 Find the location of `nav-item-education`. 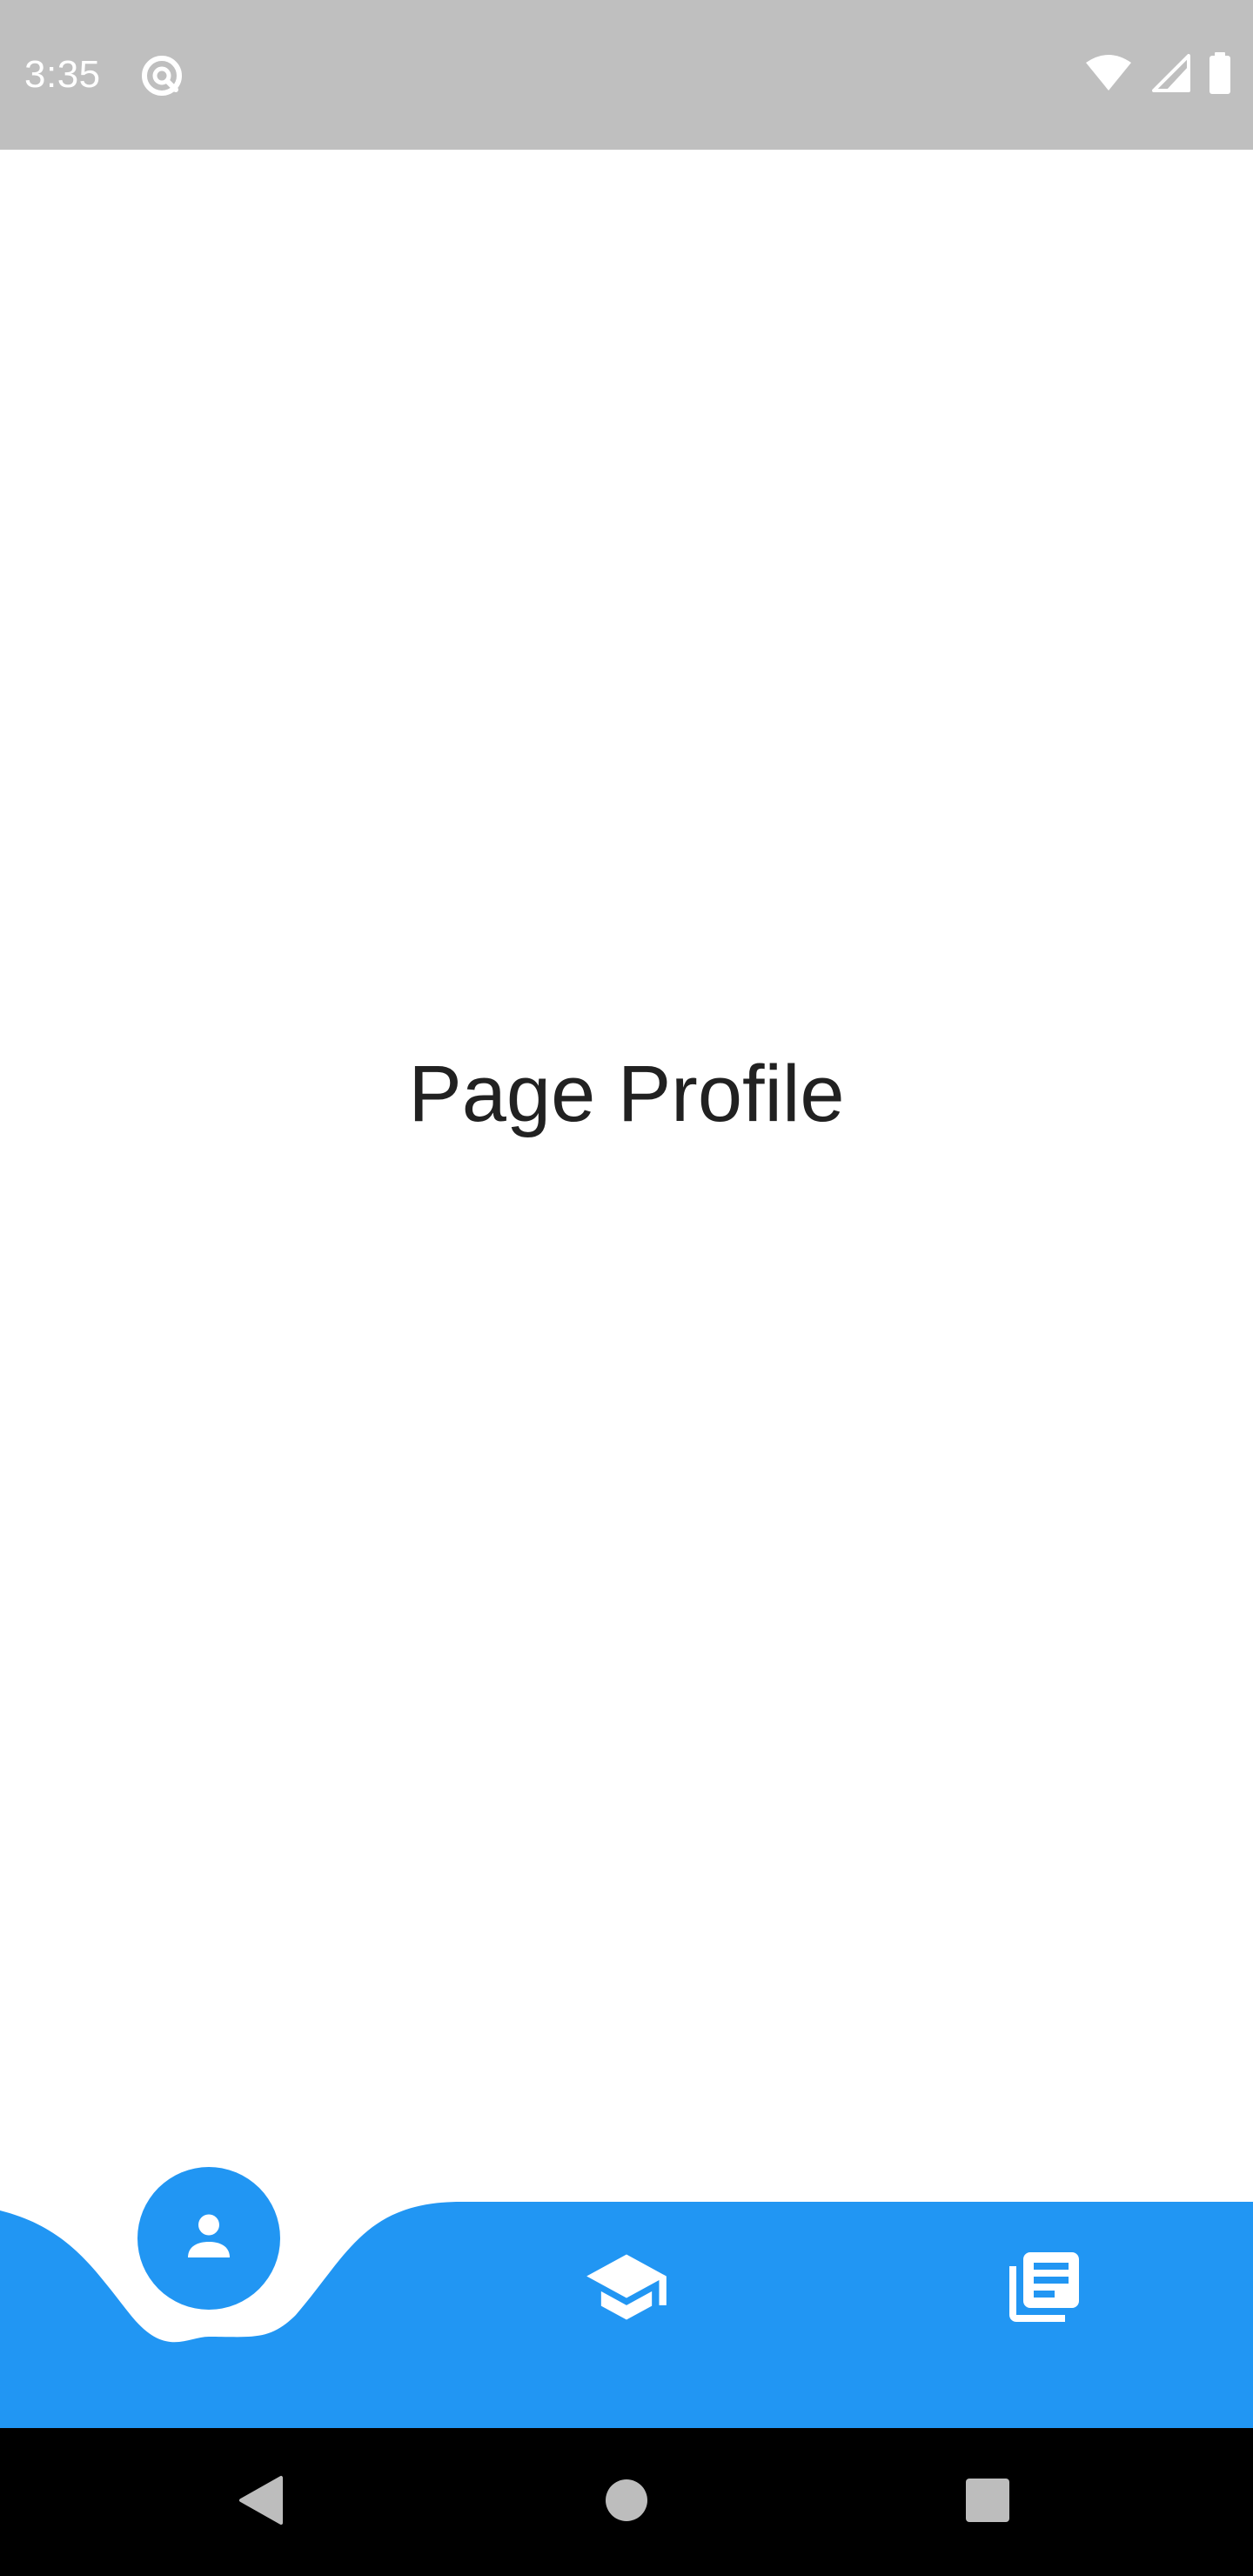

nav-item-education is located at coordinates (626, 2289).